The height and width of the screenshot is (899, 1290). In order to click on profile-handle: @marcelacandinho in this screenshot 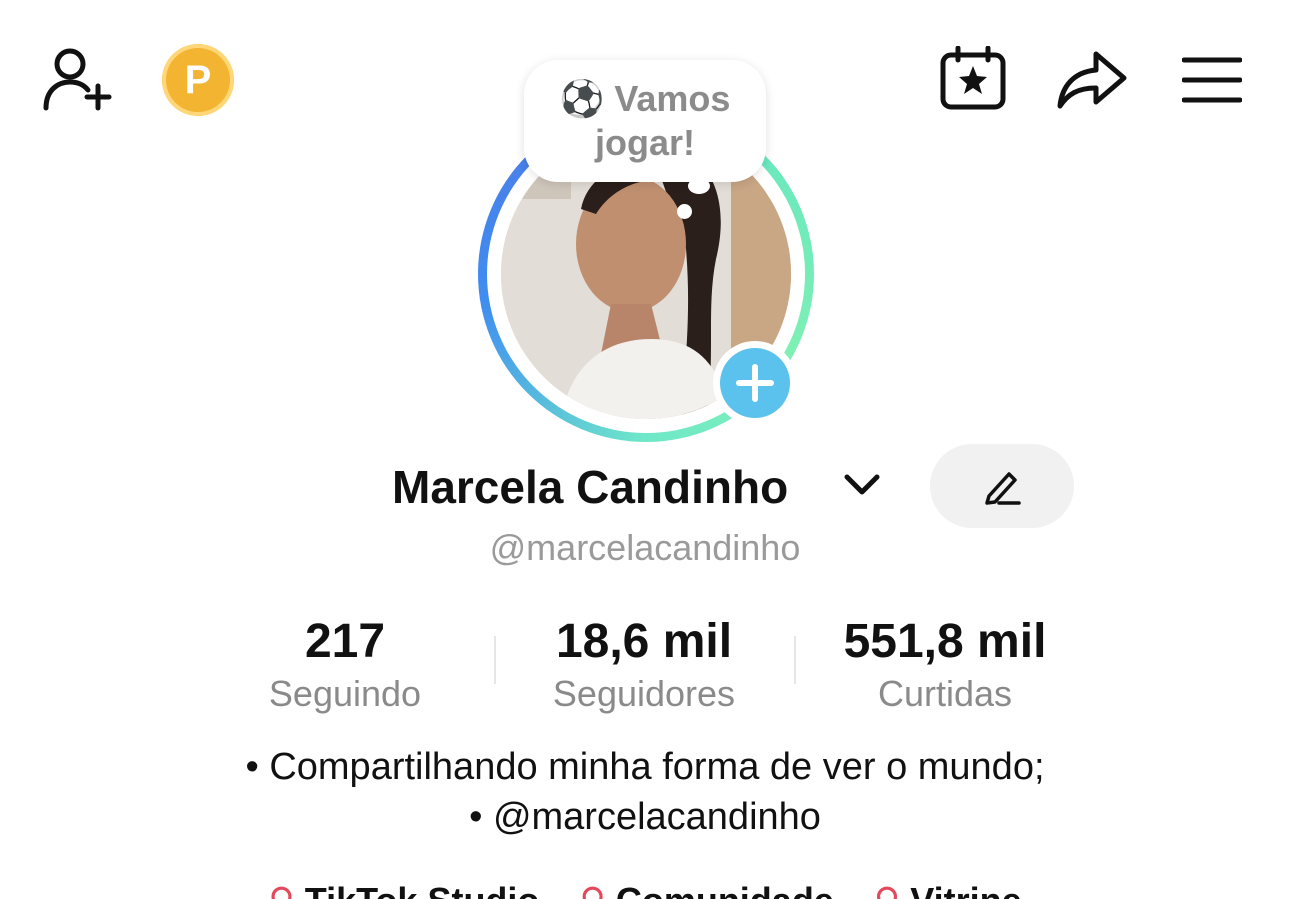, I will do `click(645, 547)`.